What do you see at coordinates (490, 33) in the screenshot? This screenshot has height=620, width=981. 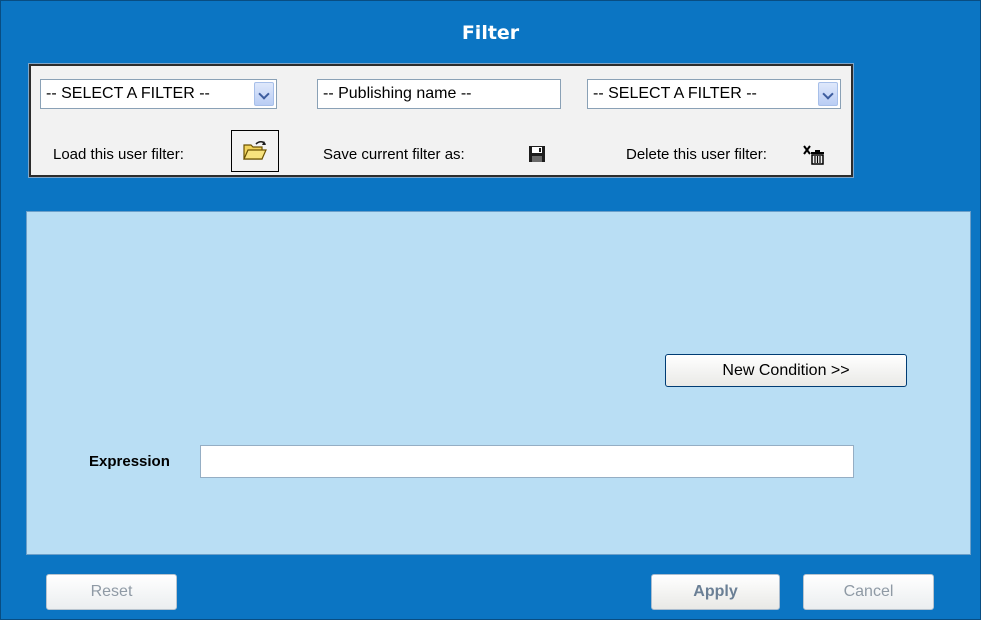 I see `window-title: Filter` at bounding box center [490, 33].